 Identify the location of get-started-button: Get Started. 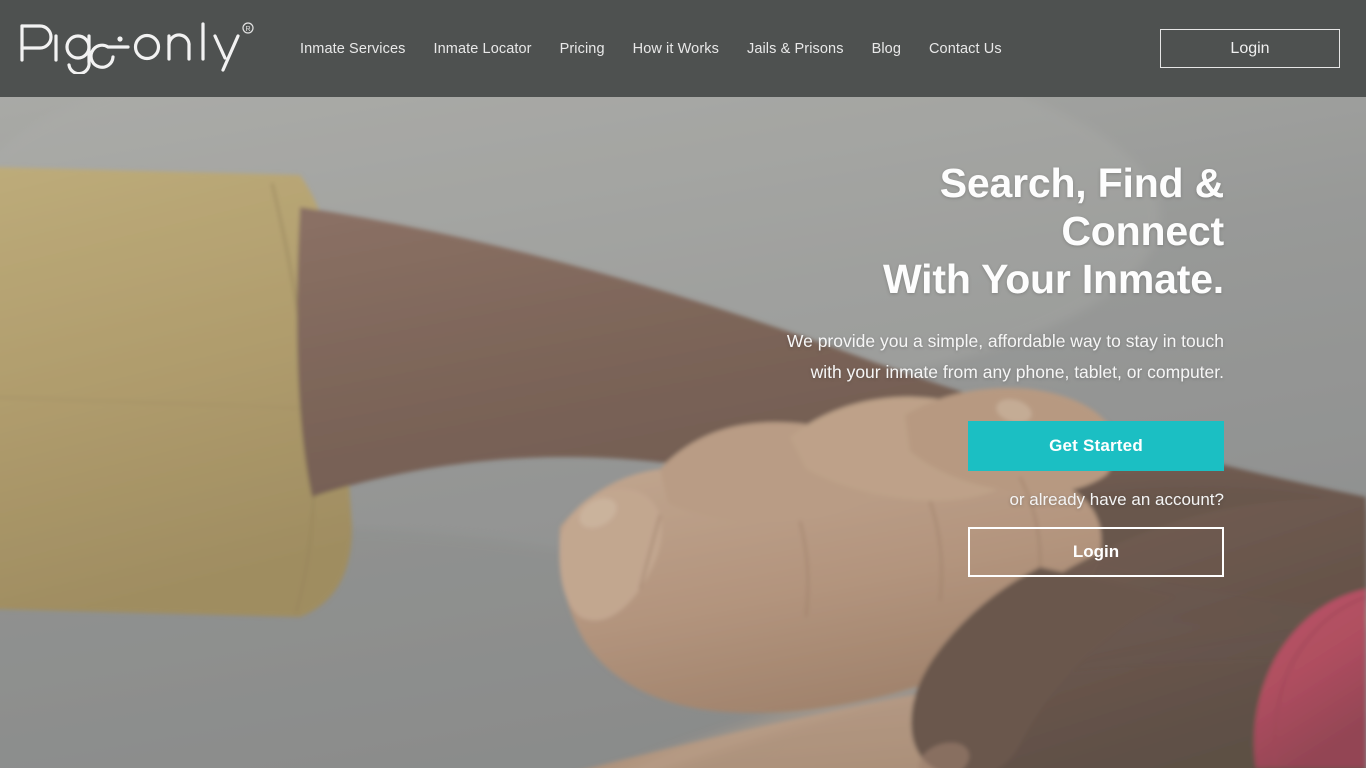
(1096, 446).